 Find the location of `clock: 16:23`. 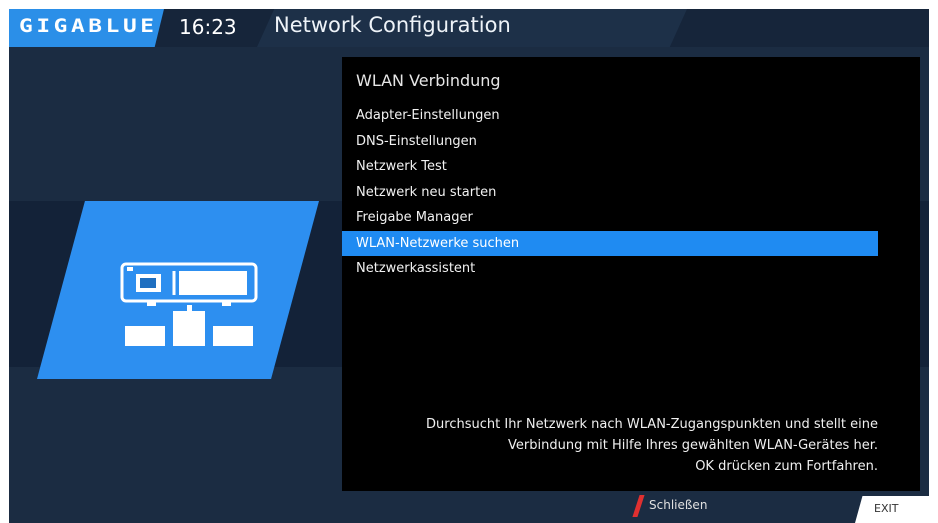

clock: 16:23 is located at coordinates (208, 27).